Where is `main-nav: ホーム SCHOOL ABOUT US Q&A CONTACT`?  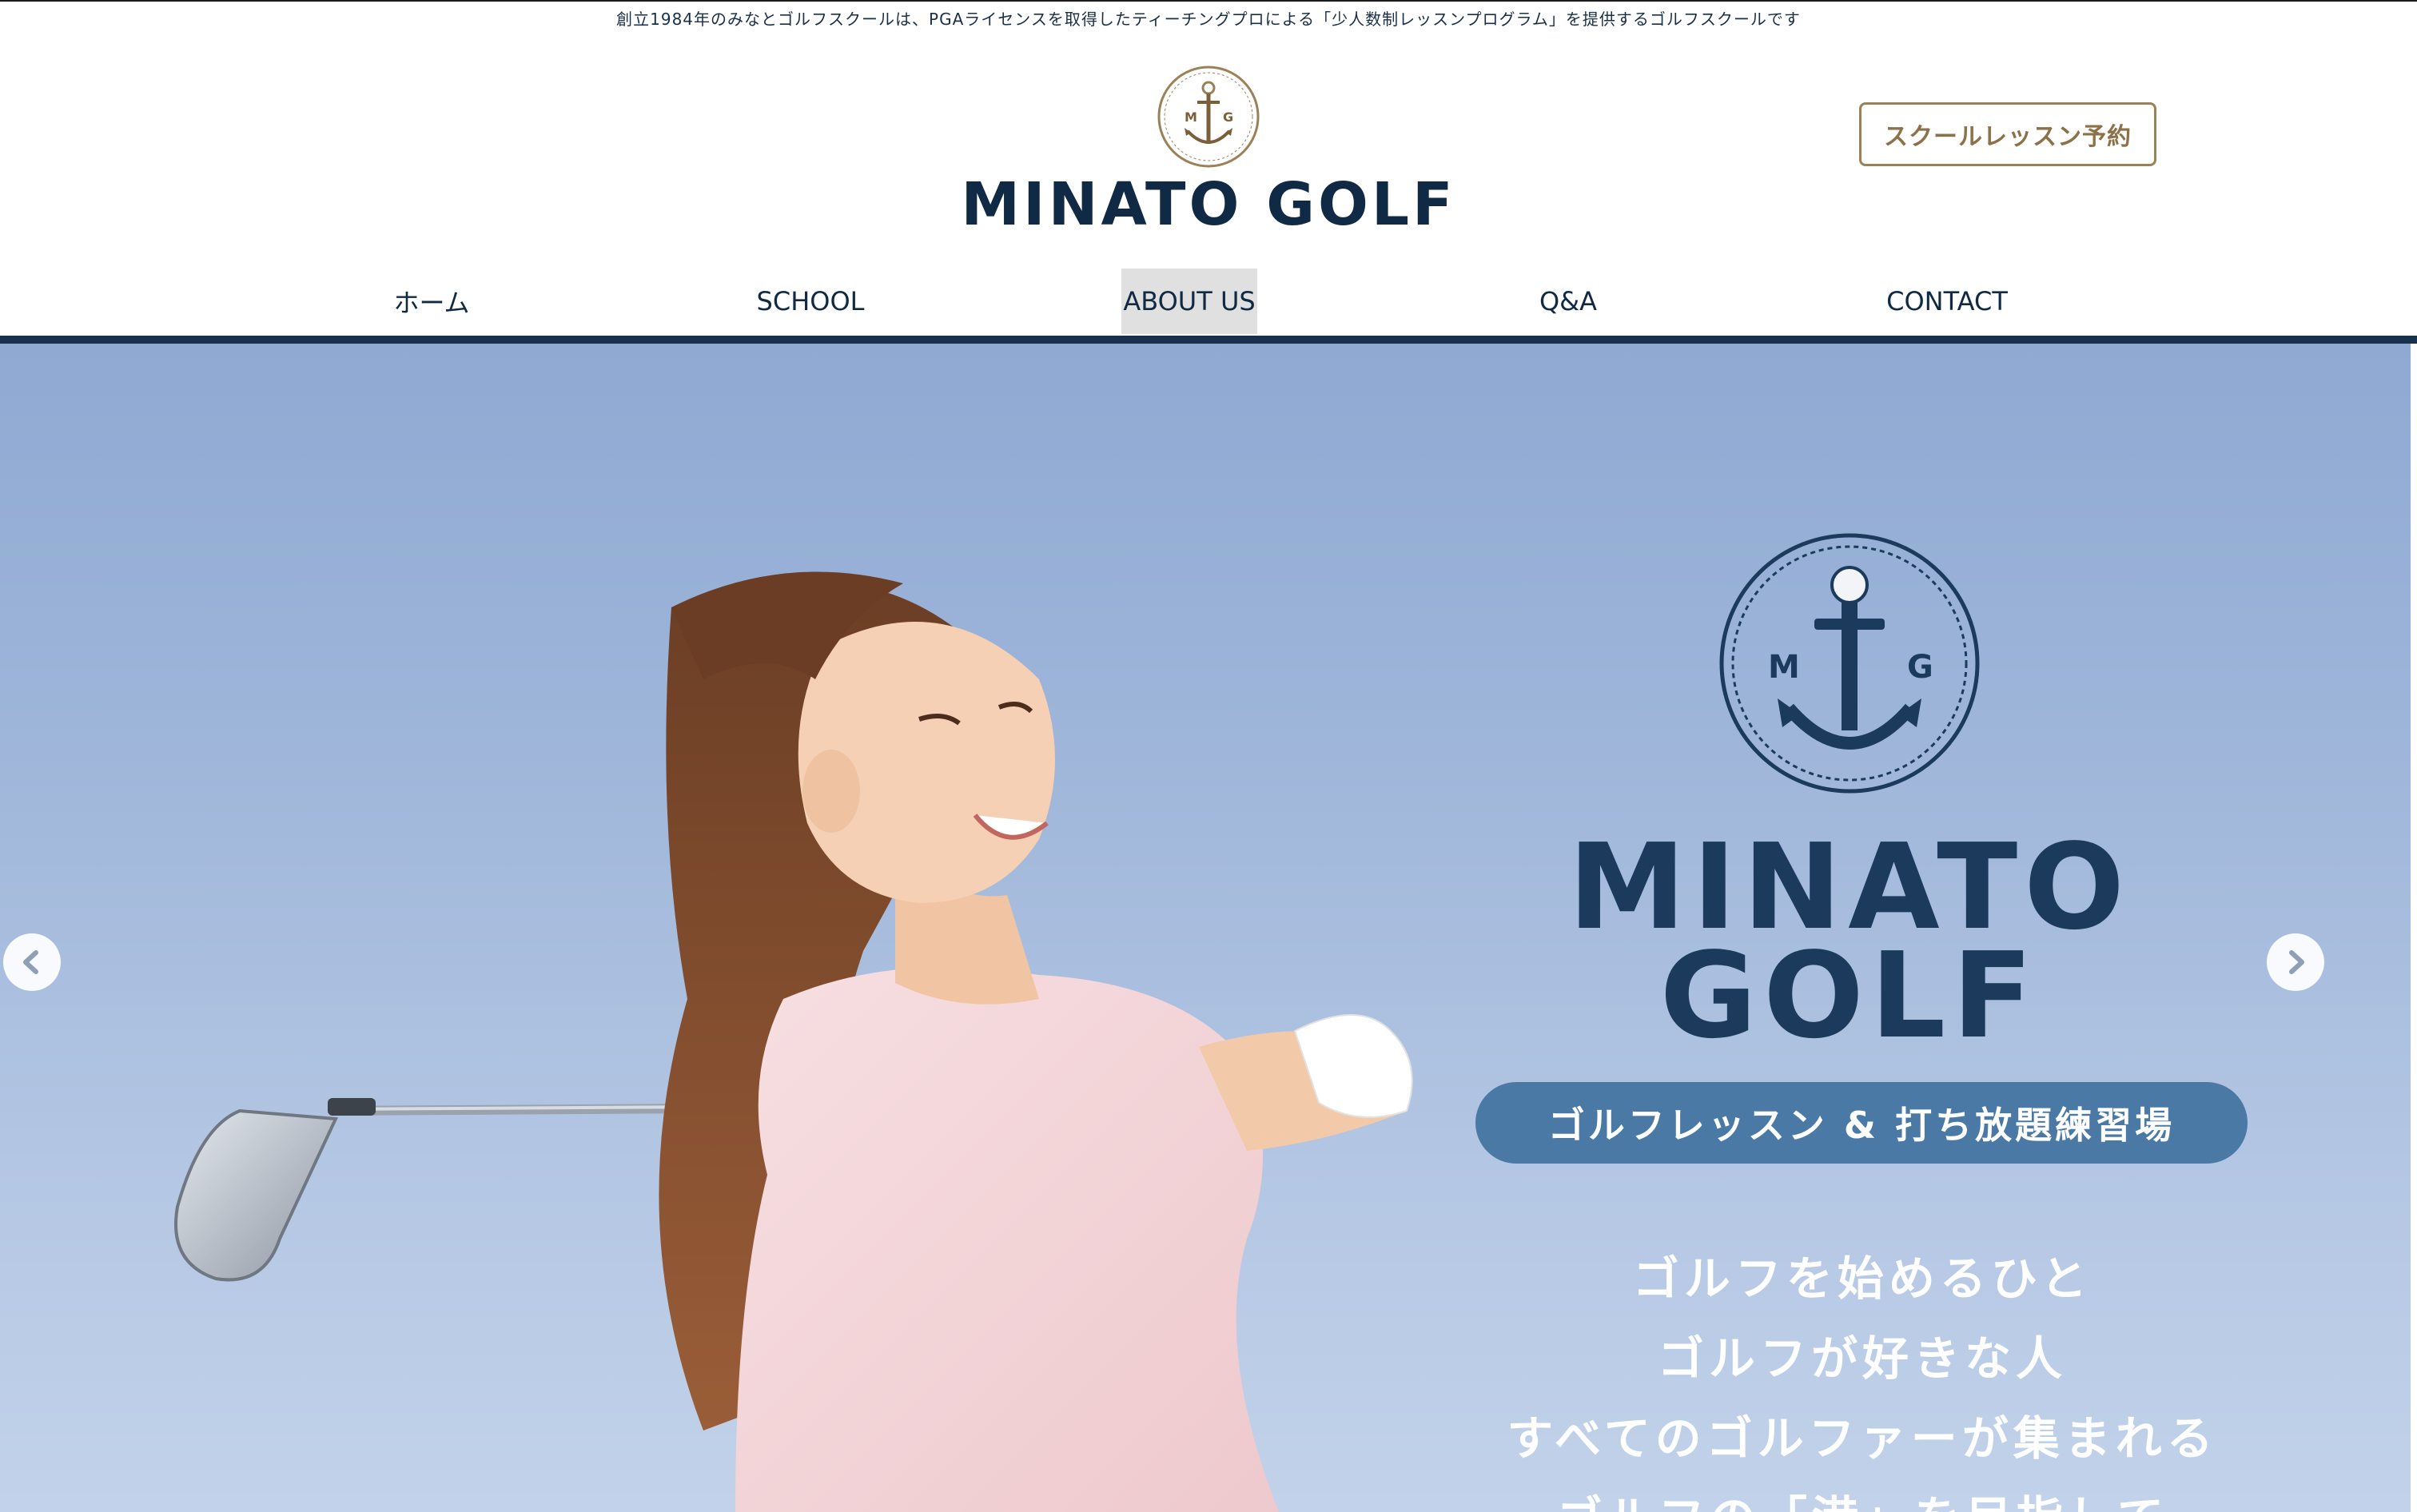
main-nav: ホーム SCHOOL ABOUT US Q&A CONTACT is located at coordinates (1208, 302).